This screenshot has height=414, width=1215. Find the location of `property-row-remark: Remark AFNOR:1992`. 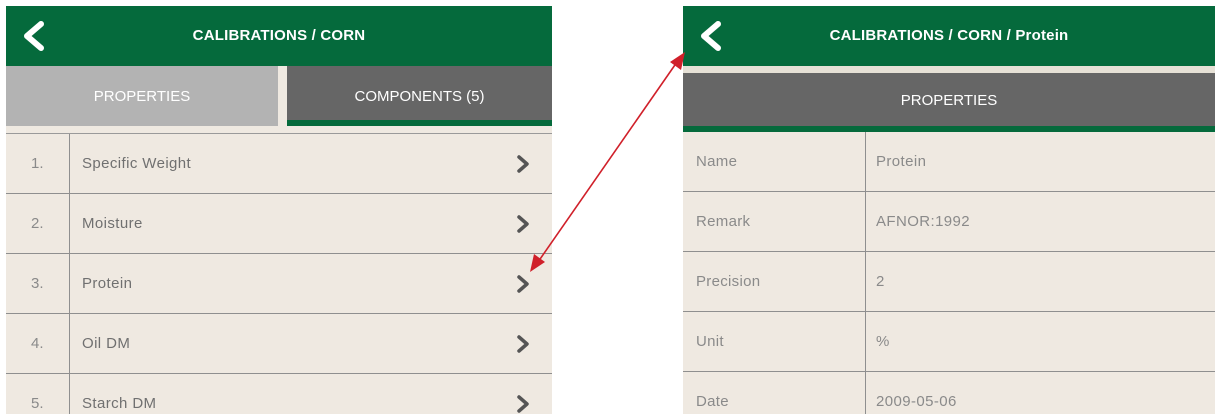

property-row-remark: Remark AFNOR:1992 is located at coordinates (949, 222).